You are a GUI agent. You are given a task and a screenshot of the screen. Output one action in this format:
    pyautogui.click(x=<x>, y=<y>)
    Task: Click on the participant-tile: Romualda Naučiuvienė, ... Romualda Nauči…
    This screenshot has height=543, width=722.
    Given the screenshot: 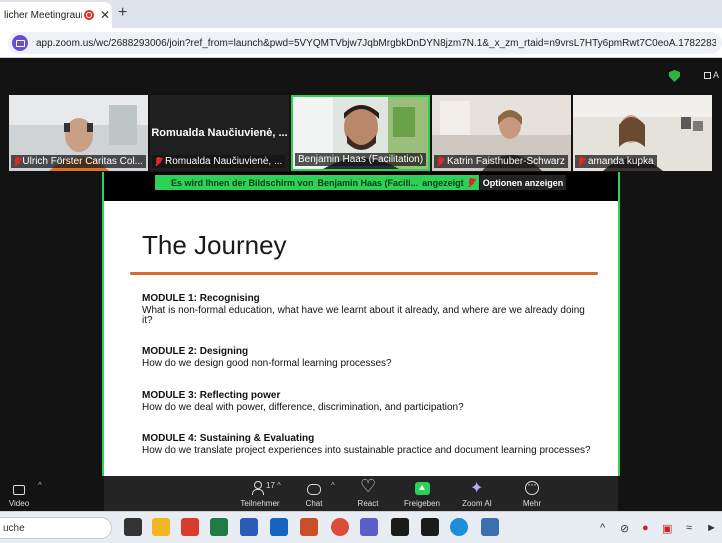 What is the action you would take?
    pyautogui.click(x=219, y=133)
    